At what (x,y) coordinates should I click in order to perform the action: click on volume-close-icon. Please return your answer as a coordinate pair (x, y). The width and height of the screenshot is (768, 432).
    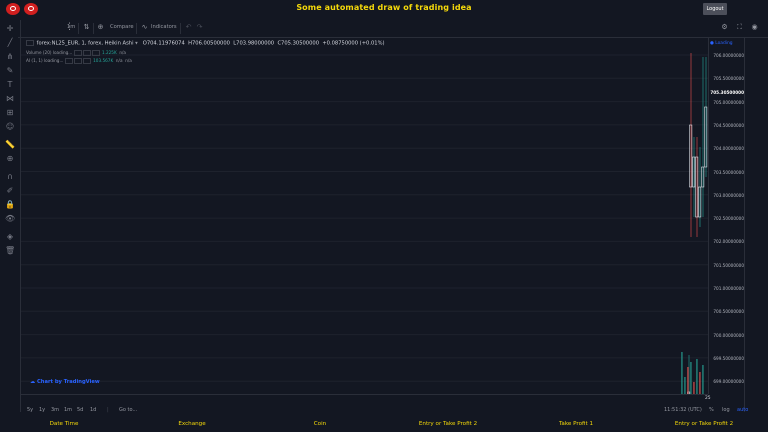
    Looking at the image, I should click on (95, 53).